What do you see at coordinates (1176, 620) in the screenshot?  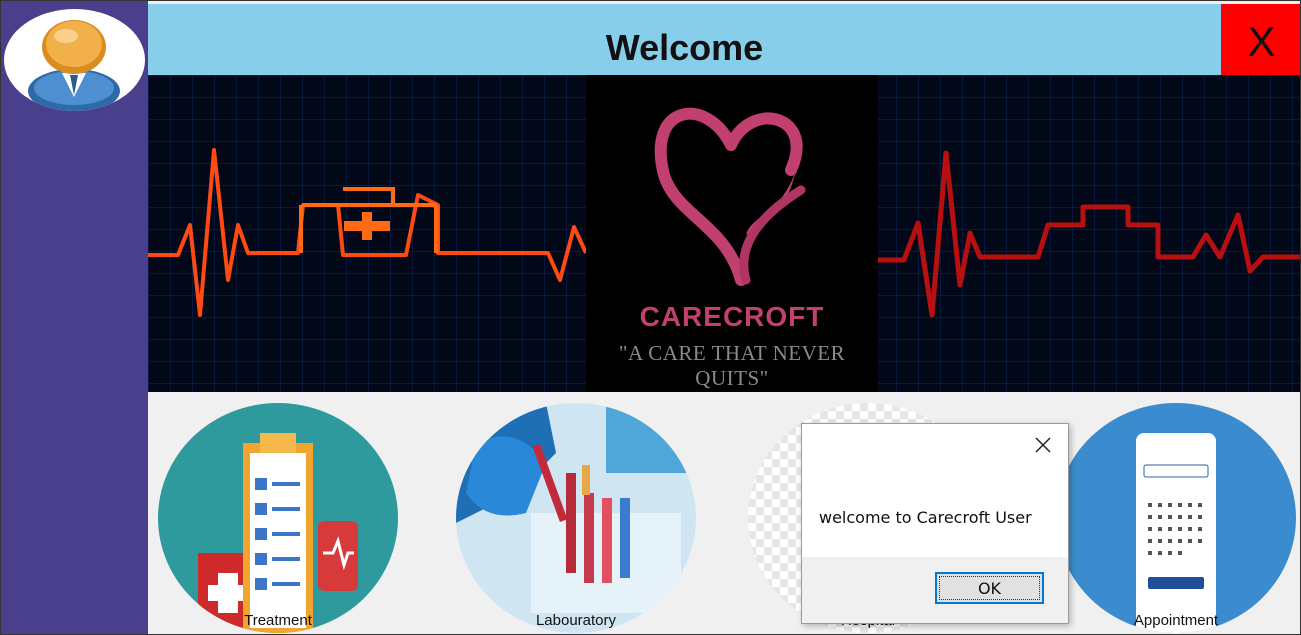 I see `appointment-label: Appointment` at bounding box center [1176, 620].